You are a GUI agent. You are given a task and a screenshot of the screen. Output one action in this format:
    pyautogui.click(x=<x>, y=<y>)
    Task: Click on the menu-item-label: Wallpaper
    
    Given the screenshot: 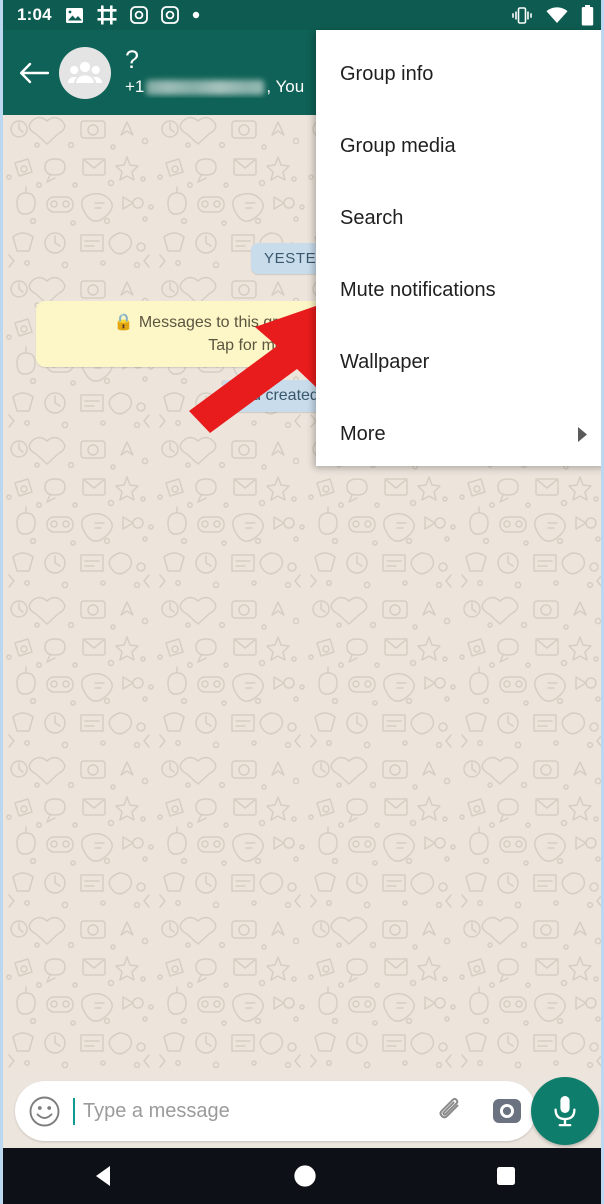 What is the action you would take?
    pyautogui.click(x=385, y=361)
    